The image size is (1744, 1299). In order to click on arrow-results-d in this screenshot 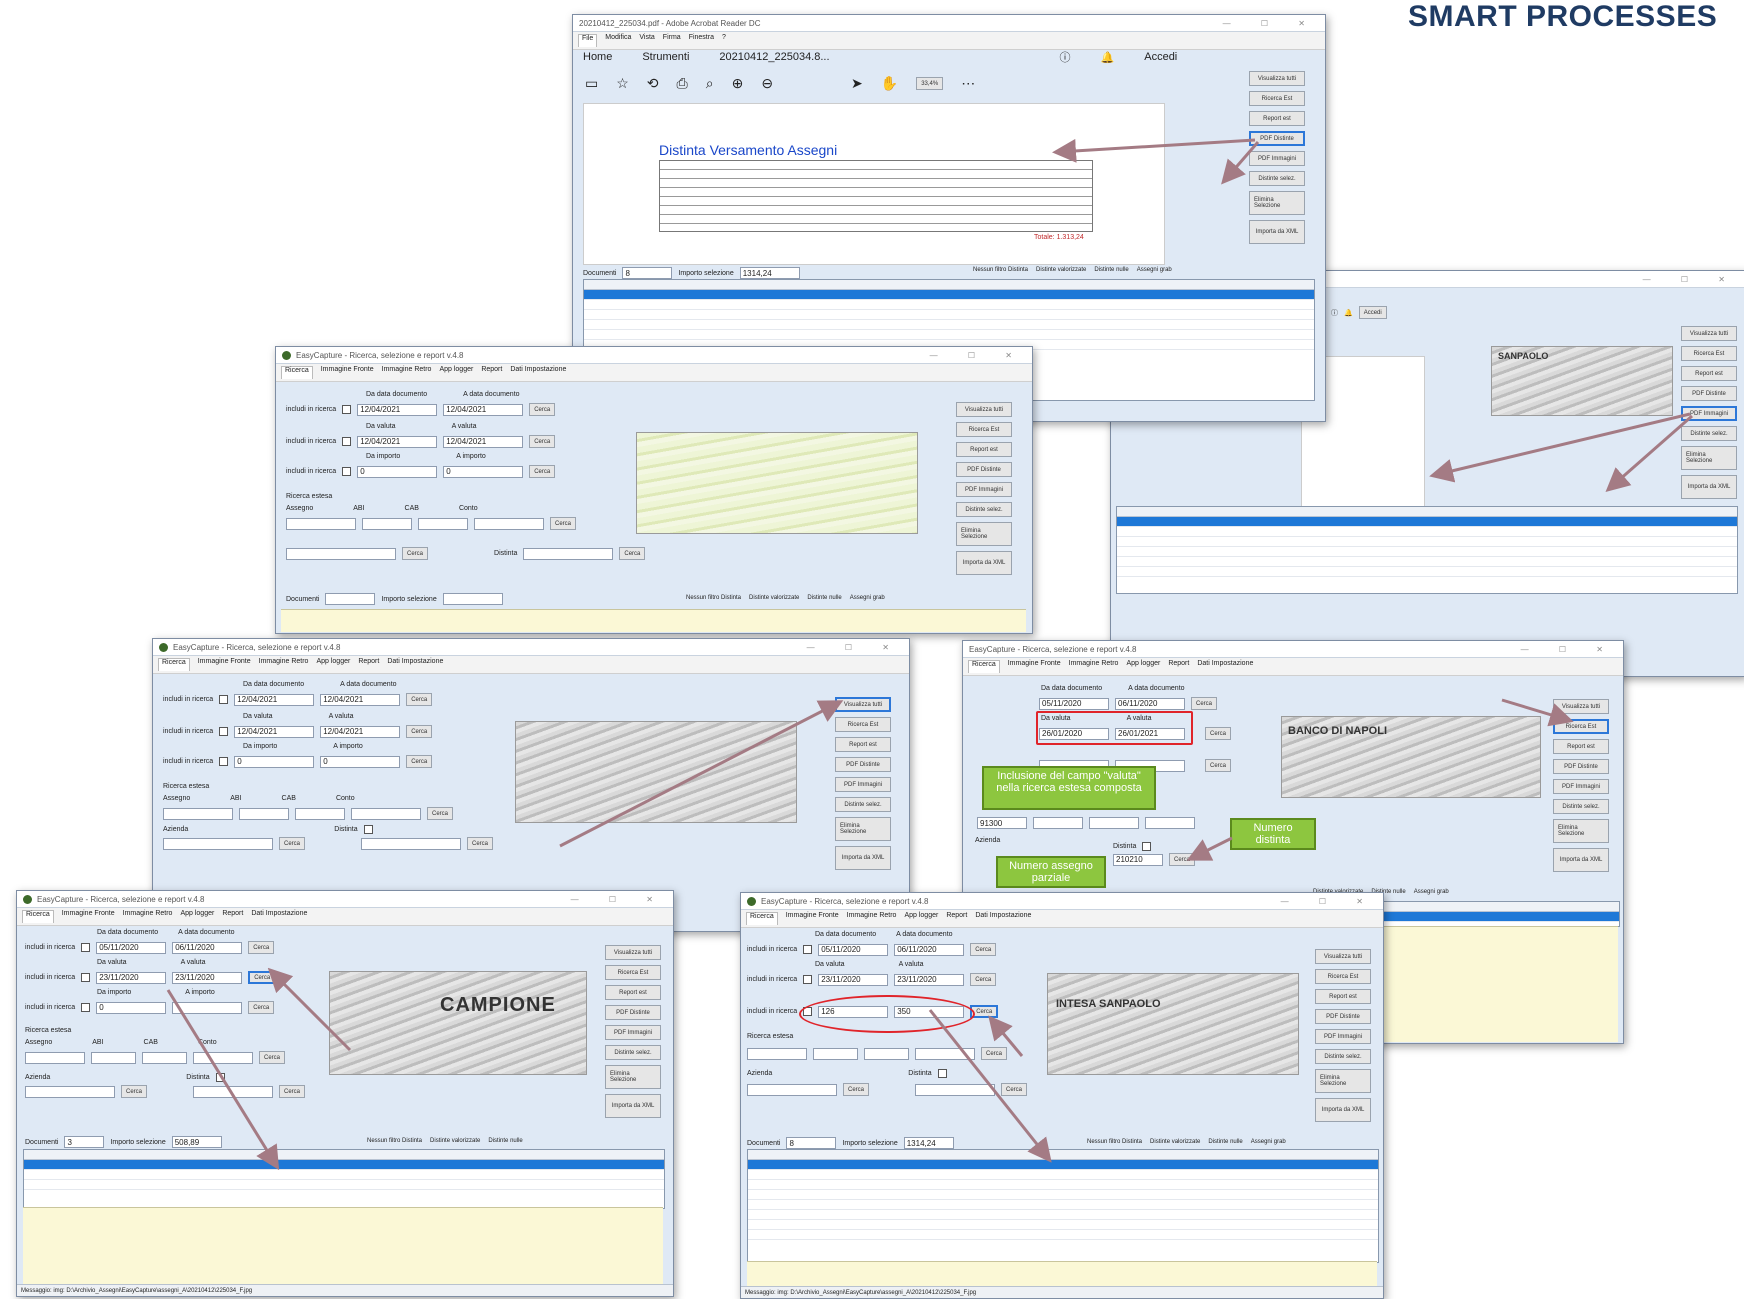, I will do `click(223, 1080)`.